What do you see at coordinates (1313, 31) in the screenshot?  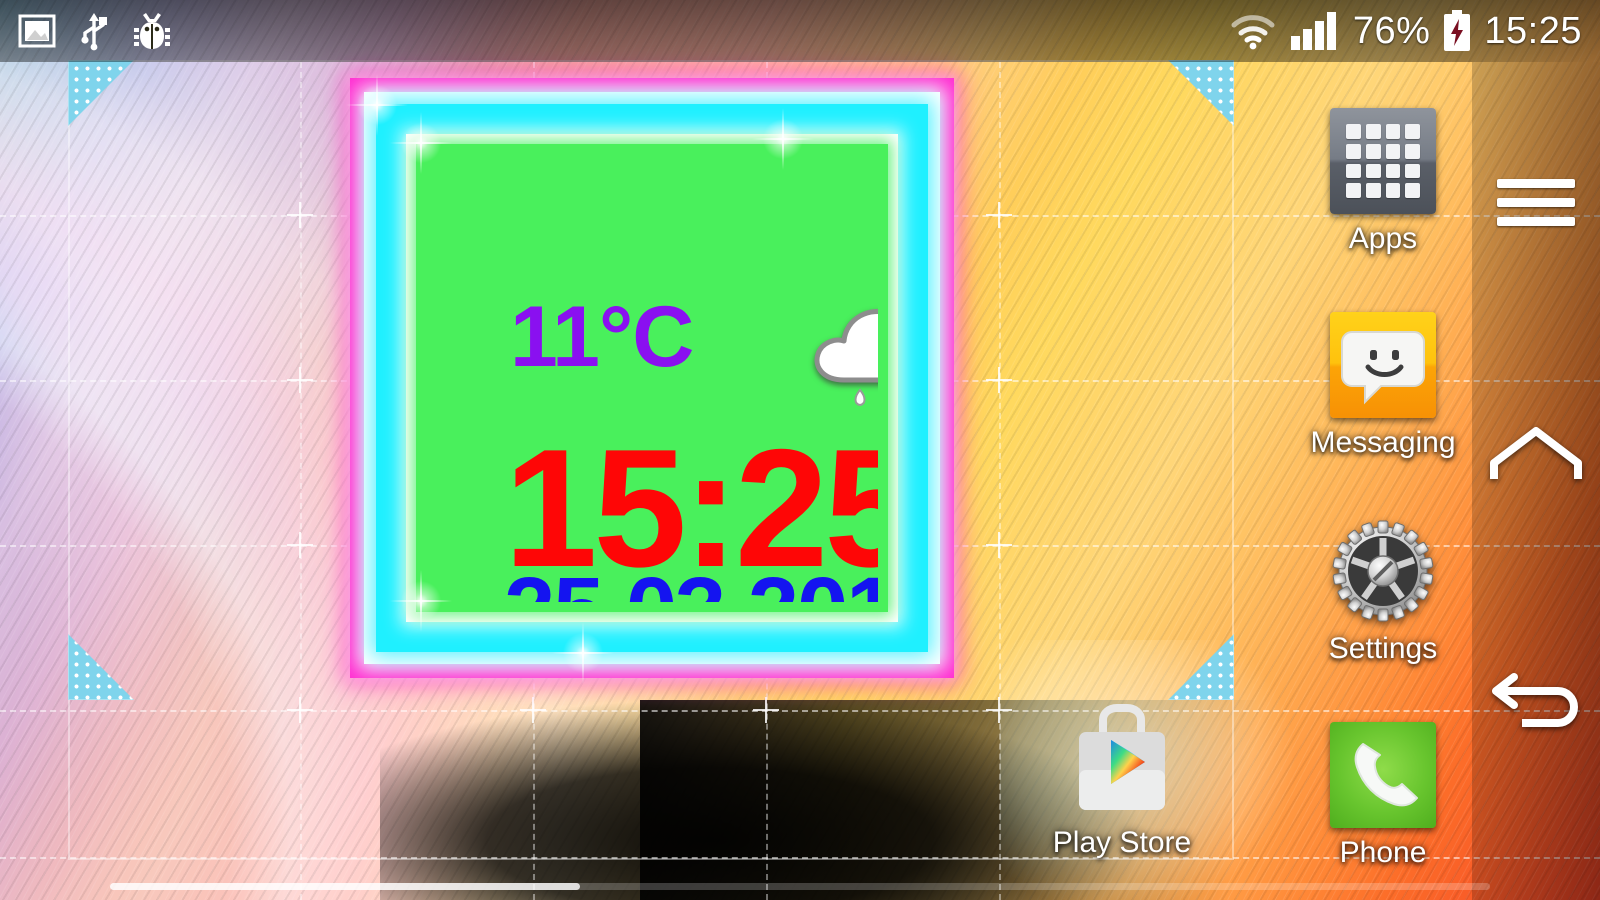 I see `signal-bars-icon` at bounding box center [1313, 31].